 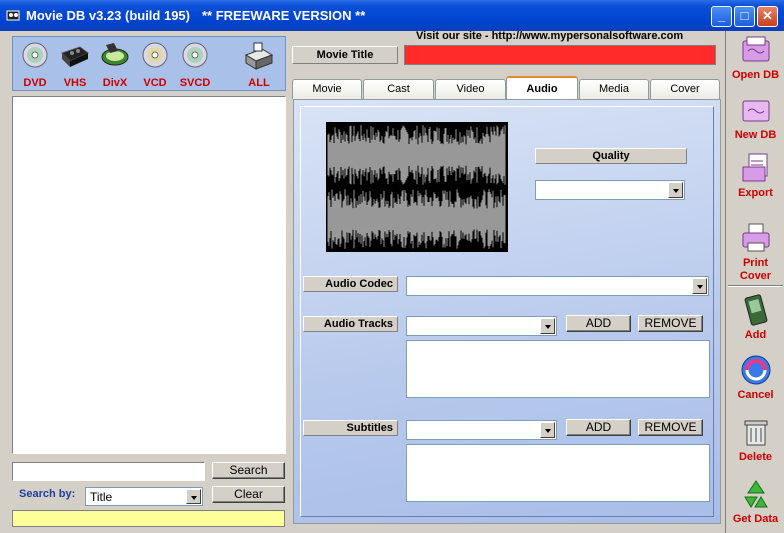 I want to click on export-icon, so click(x=754, y=167).